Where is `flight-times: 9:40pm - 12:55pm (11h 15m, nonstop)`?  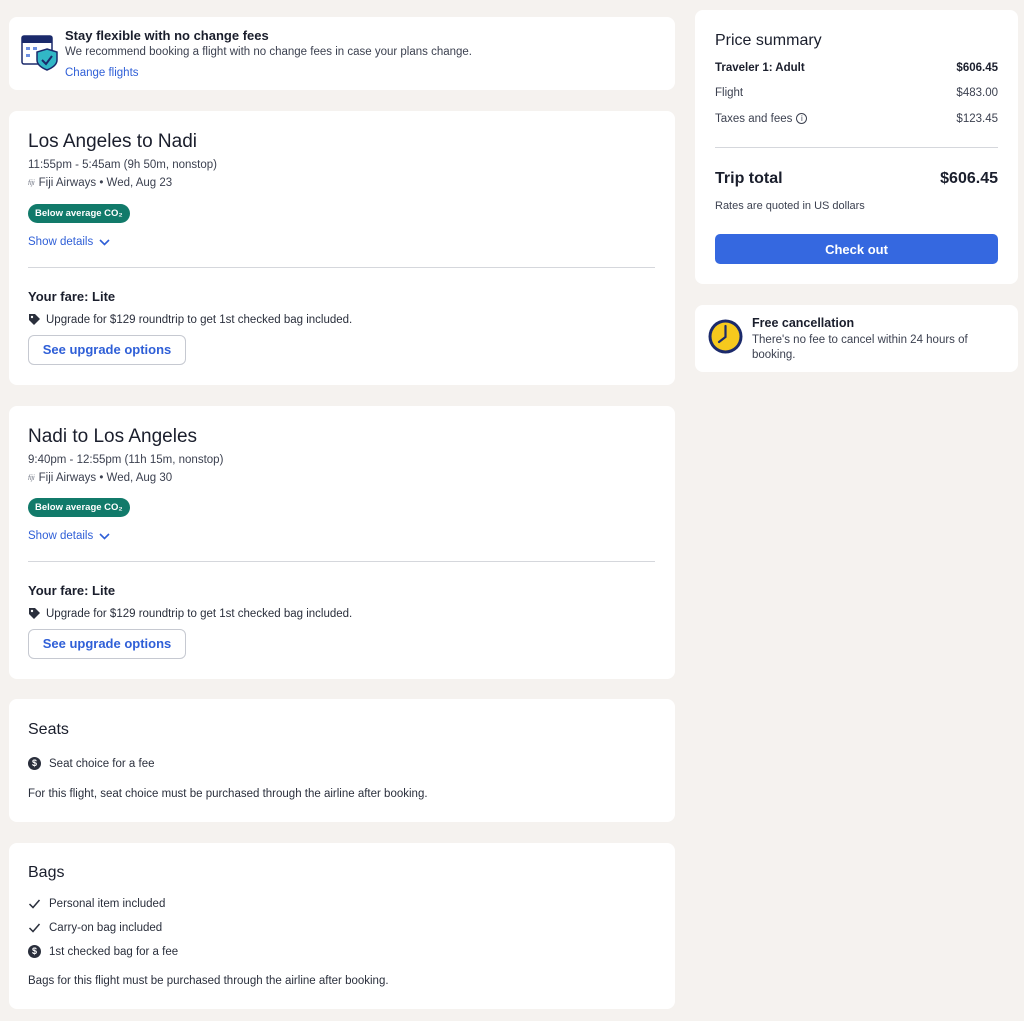
flight-times: 9:40pm - 12:55pm (11h 15m, nonstop) is located at coordinates (126, 460).